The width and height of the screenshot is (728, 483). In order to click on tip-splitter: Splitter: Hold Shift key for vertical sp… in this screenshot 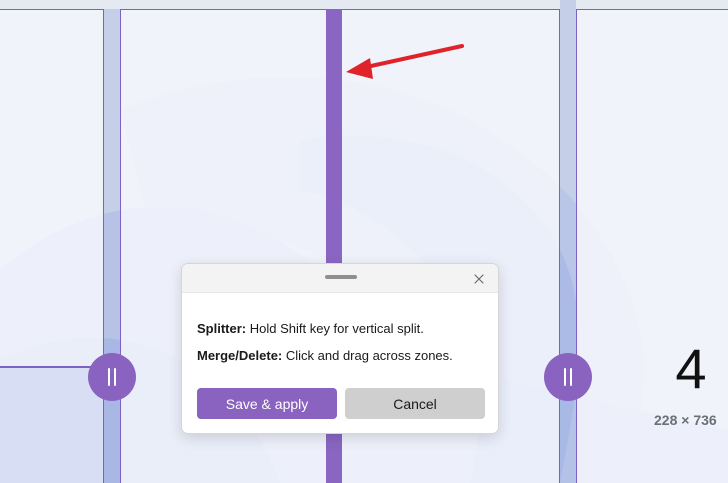, I will do `click(310, 328)`.